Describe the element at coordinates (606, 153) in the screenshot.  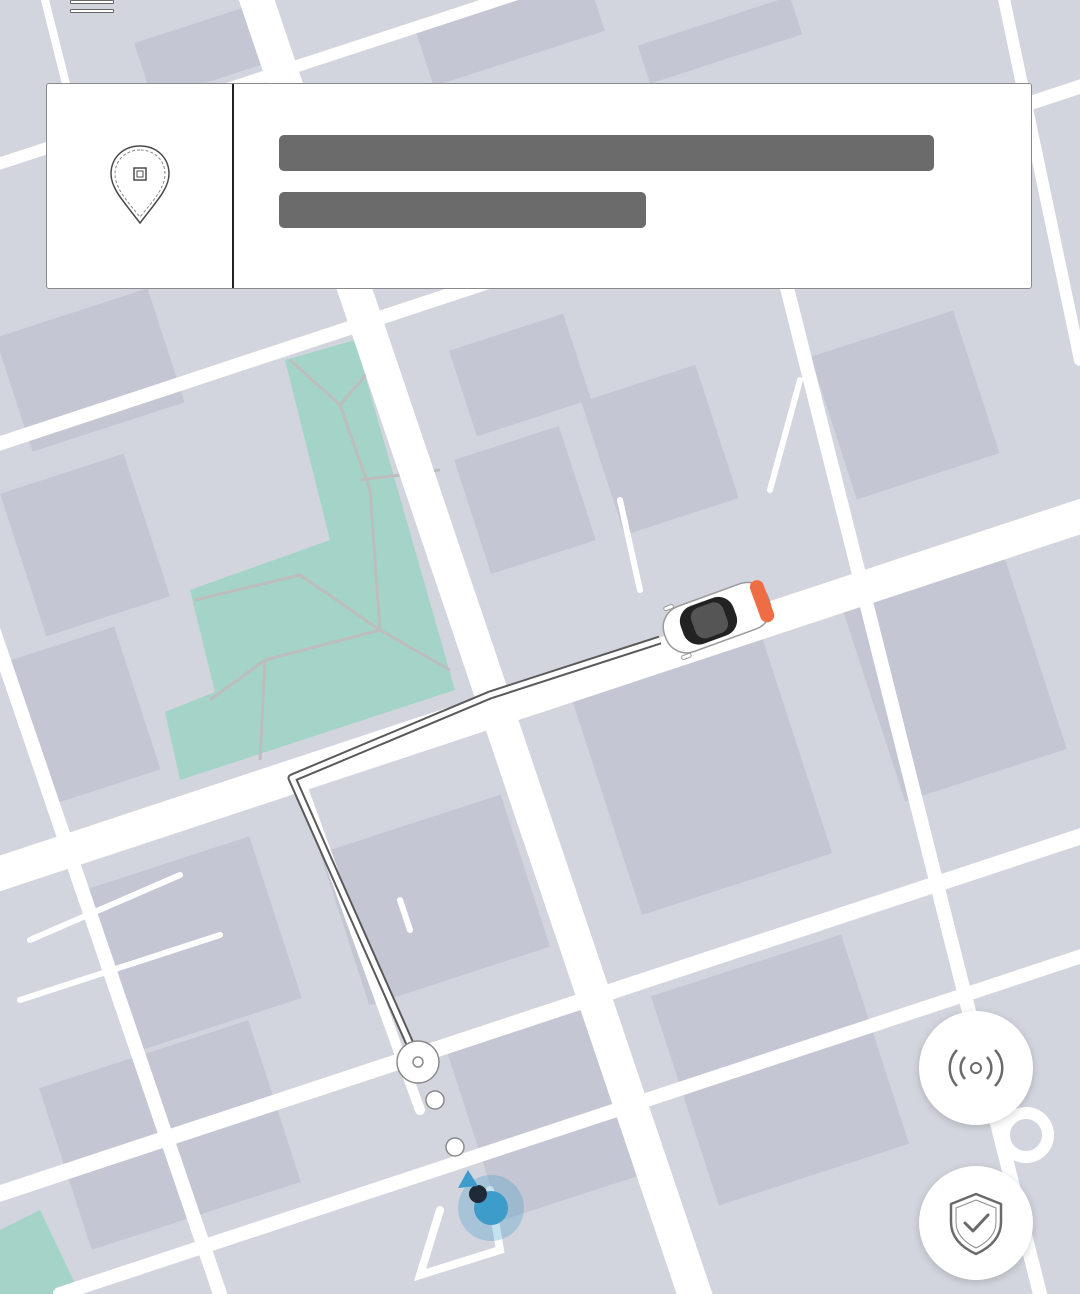
I see `destination-title-placeholder` at that location.